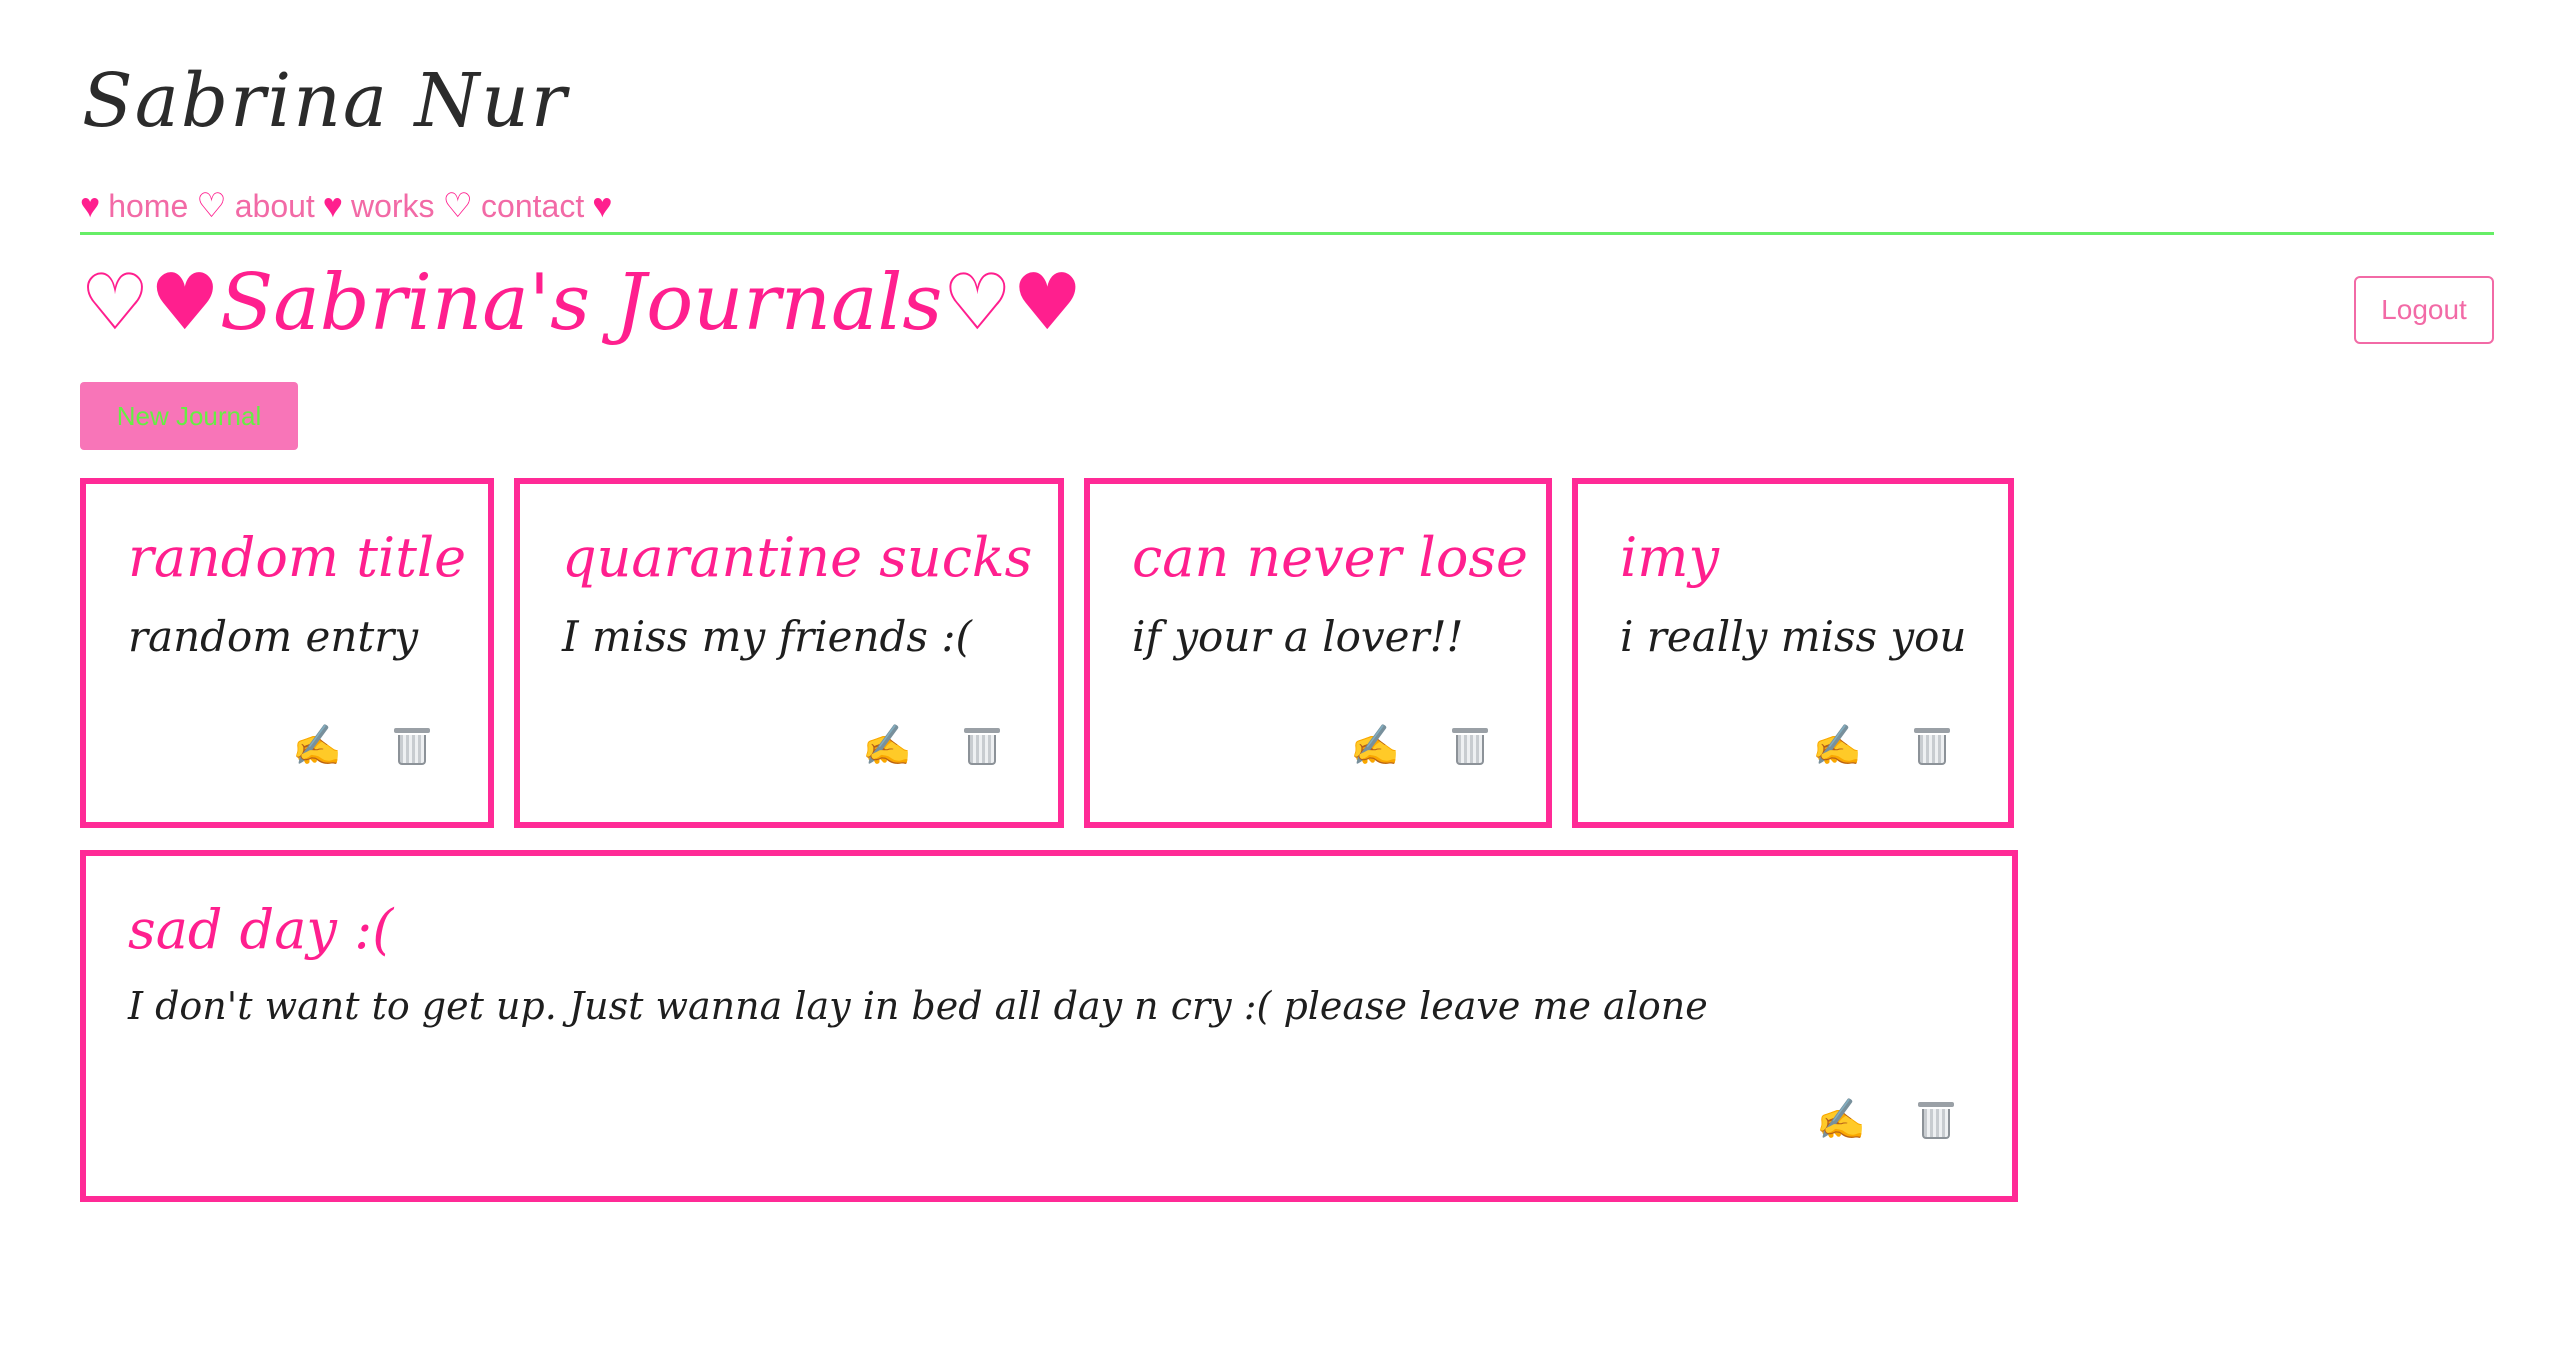 The image size is (2558, 1372). I want to click on journal-card: can never lose if your a lover!! ✍, so click(1318, 653).